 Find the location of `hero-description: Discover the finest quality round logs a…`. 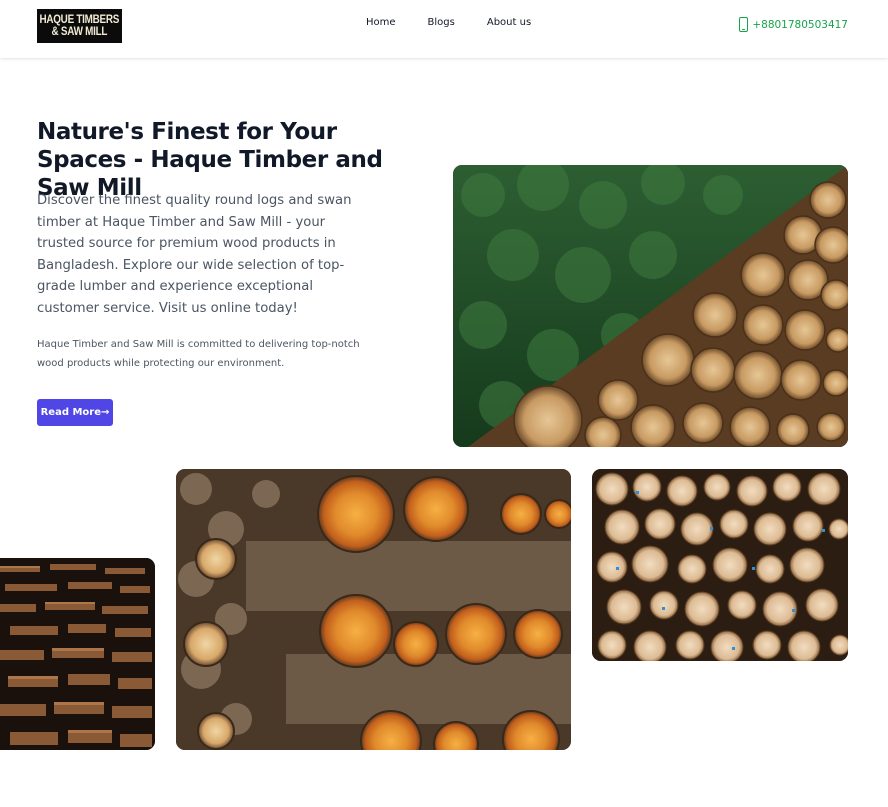

hero-description: Discover the finest quality round logs a… is located at coordinates (194, 254).